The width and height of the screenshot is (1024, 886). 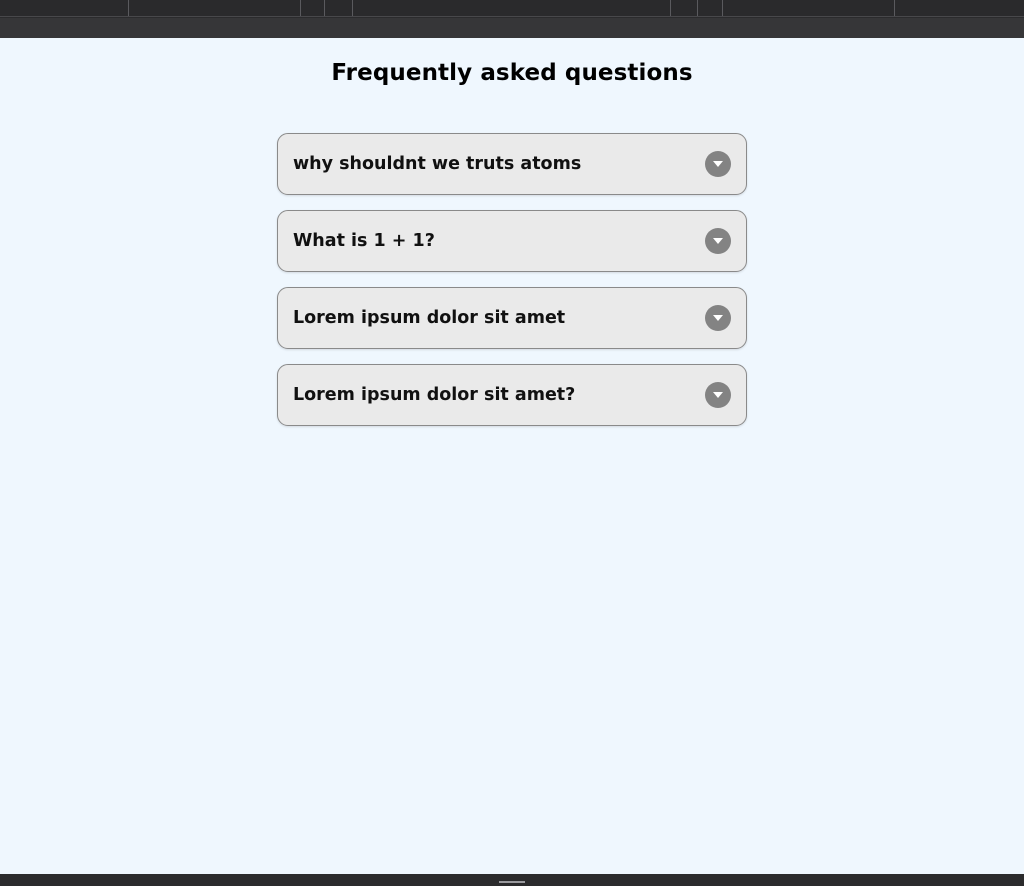 What do you see at coordinates (512, 241) in the screenshot?
I see `faq-item: What is 1 + 1?` at bounding box center [512, 241].